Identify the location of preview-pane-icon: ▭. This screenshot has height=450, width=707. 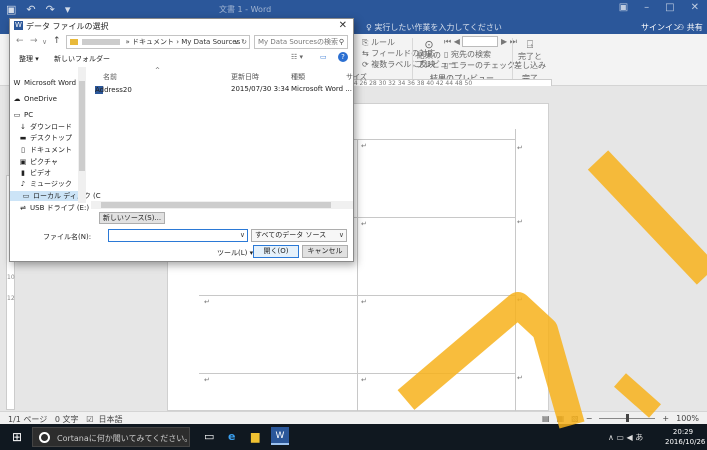
(323, 57).